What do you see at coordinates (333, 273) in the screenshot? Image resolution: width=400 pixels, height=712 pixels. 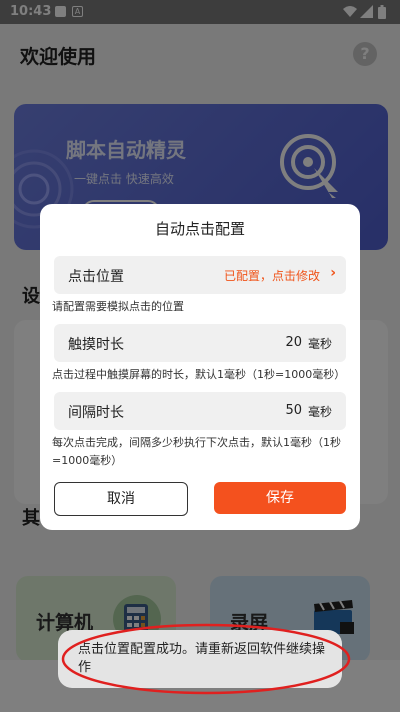 I see `chevron-right-icon: ›` at bounding box center [333, 273].